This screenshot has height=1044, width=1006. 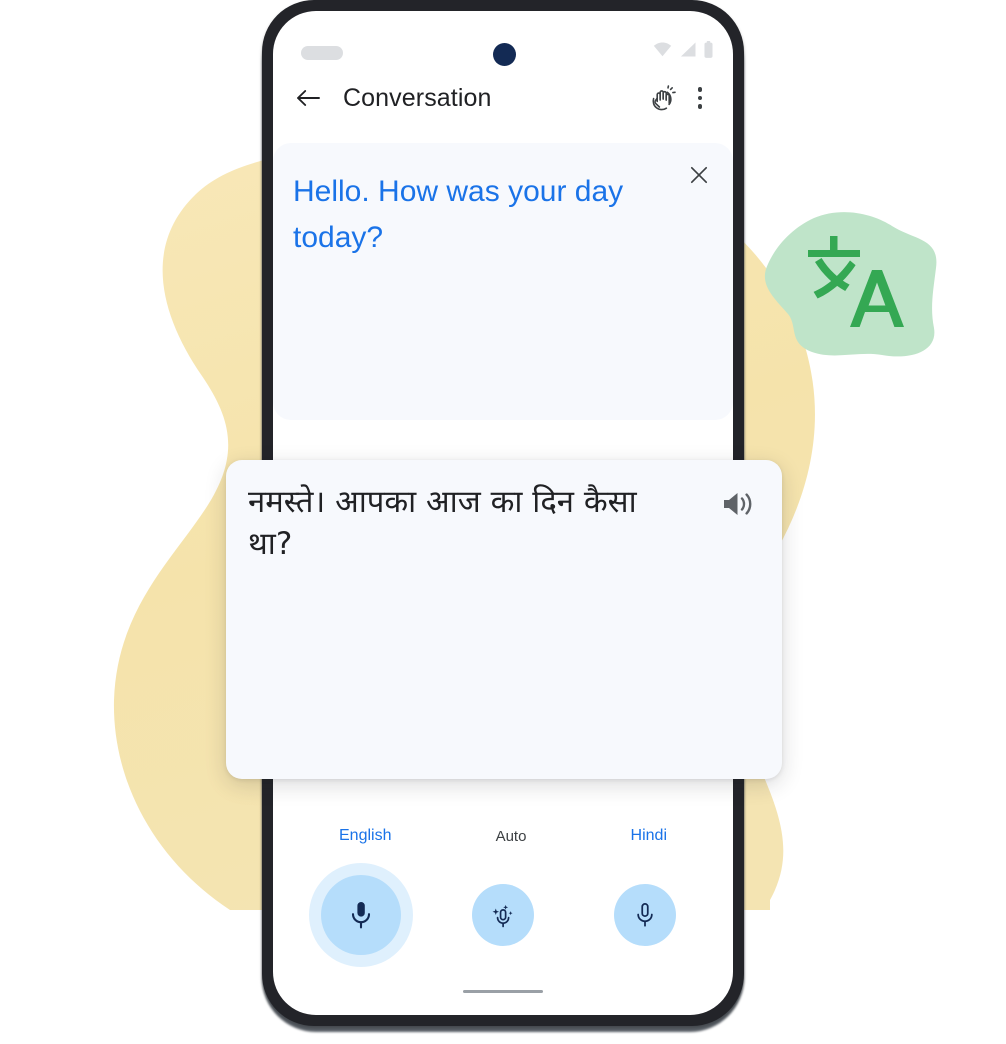 I want to click on translated-text: नमस्ते। आपका आज का दिन कैसा था?, so click(x=442, y=523).